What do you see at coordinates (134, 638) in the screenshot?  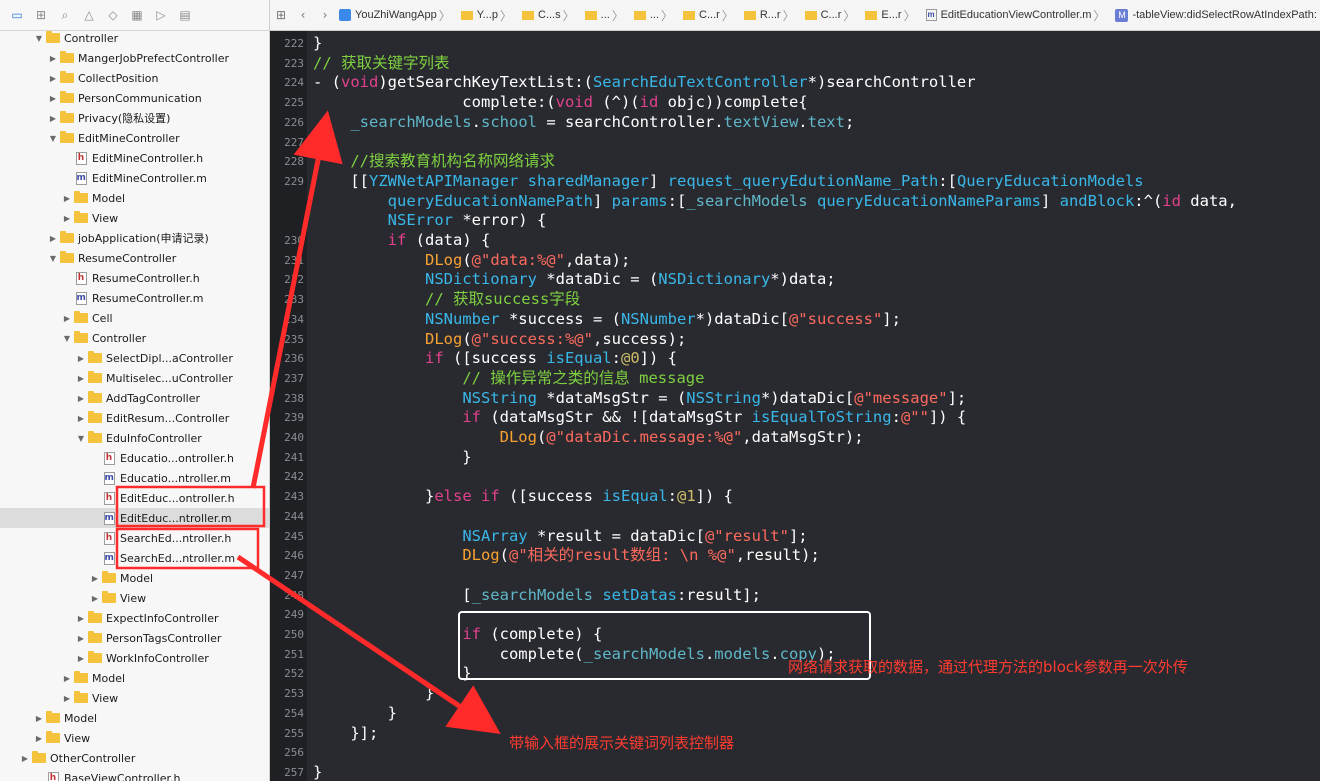 I see `file-tree-item: ▶ PersonTagsController` at bounding box center [134, 638].